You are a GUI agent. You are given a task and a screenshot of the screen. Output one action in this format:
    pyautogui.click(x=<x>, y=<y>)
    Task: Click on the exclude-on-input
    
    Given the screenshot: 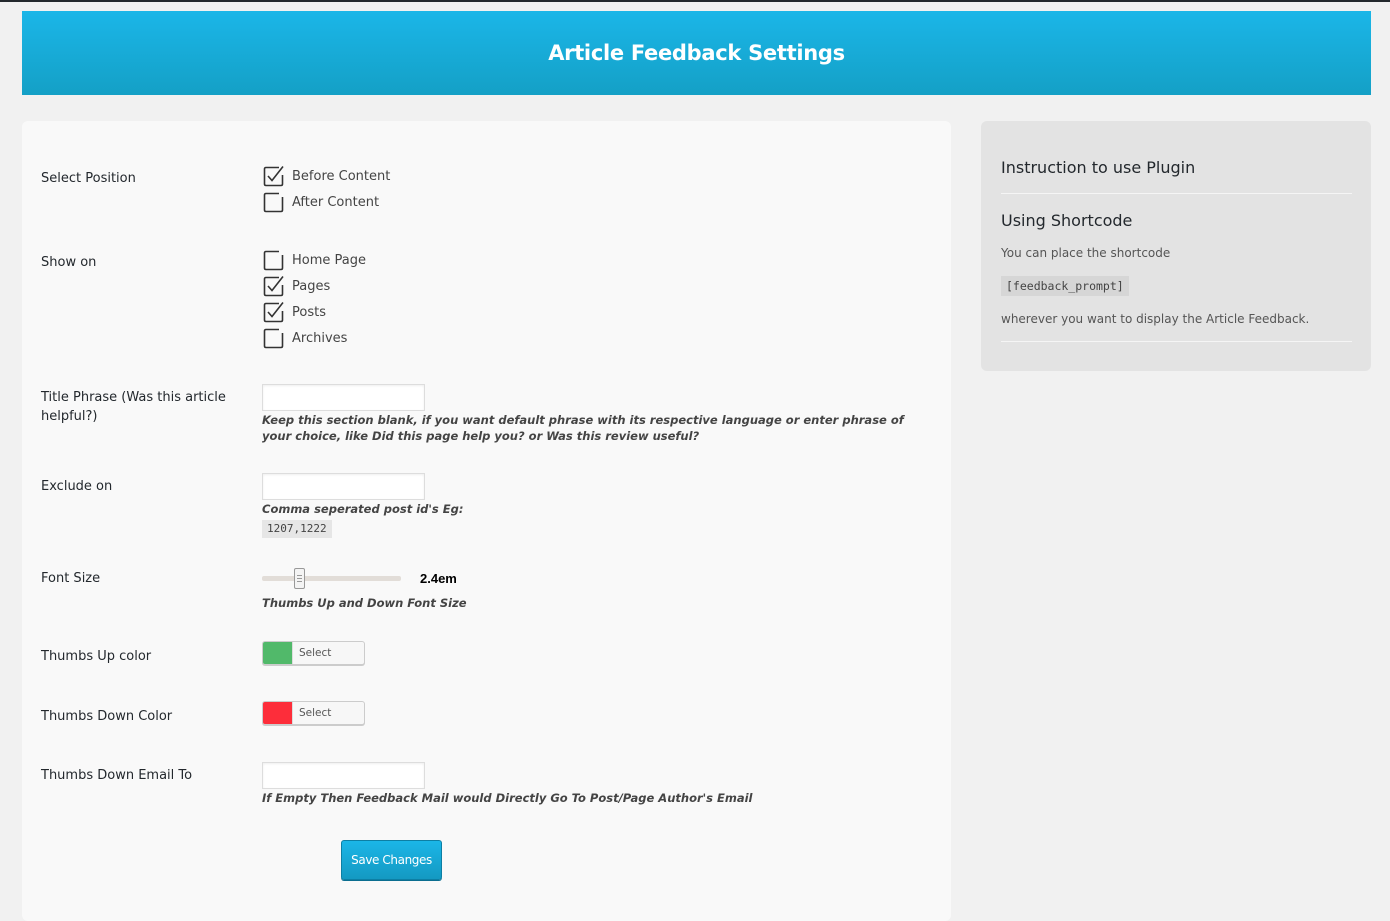 What is the action you would take?
    pyautogui.click(x=343, y=486)
    